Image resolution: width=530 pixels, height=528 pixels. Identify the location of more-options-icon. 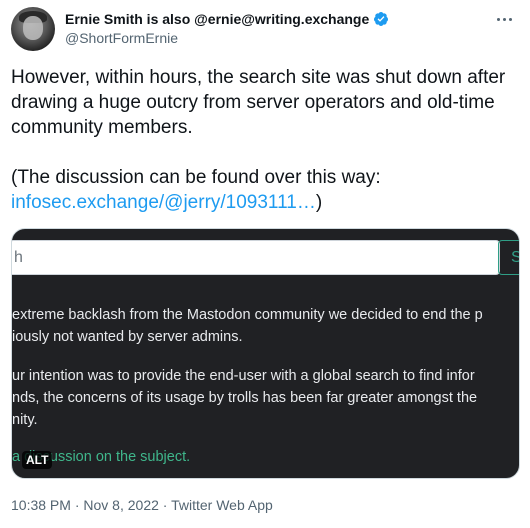
(504, 19).